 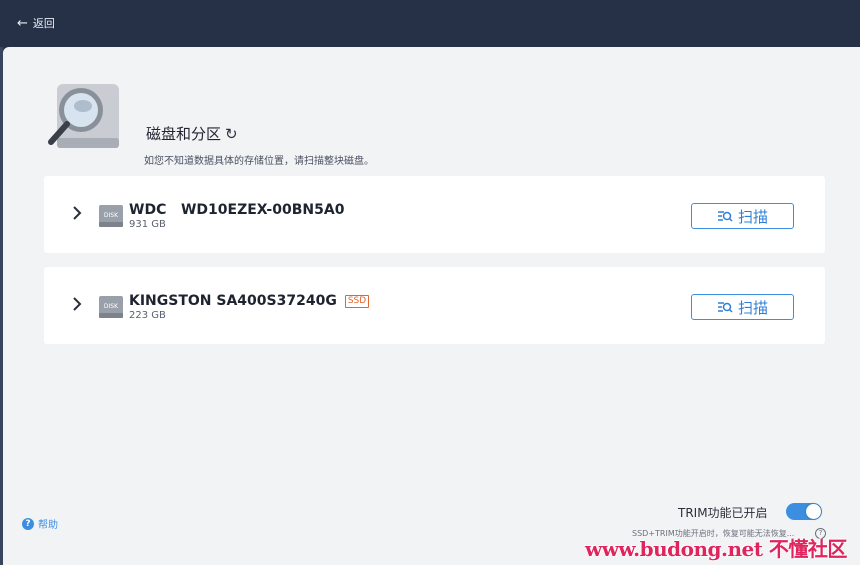 What do you see at coordinates (43, 23) in the screenshot?
I see `back-label: 返回` at bounding box center [43, 23].